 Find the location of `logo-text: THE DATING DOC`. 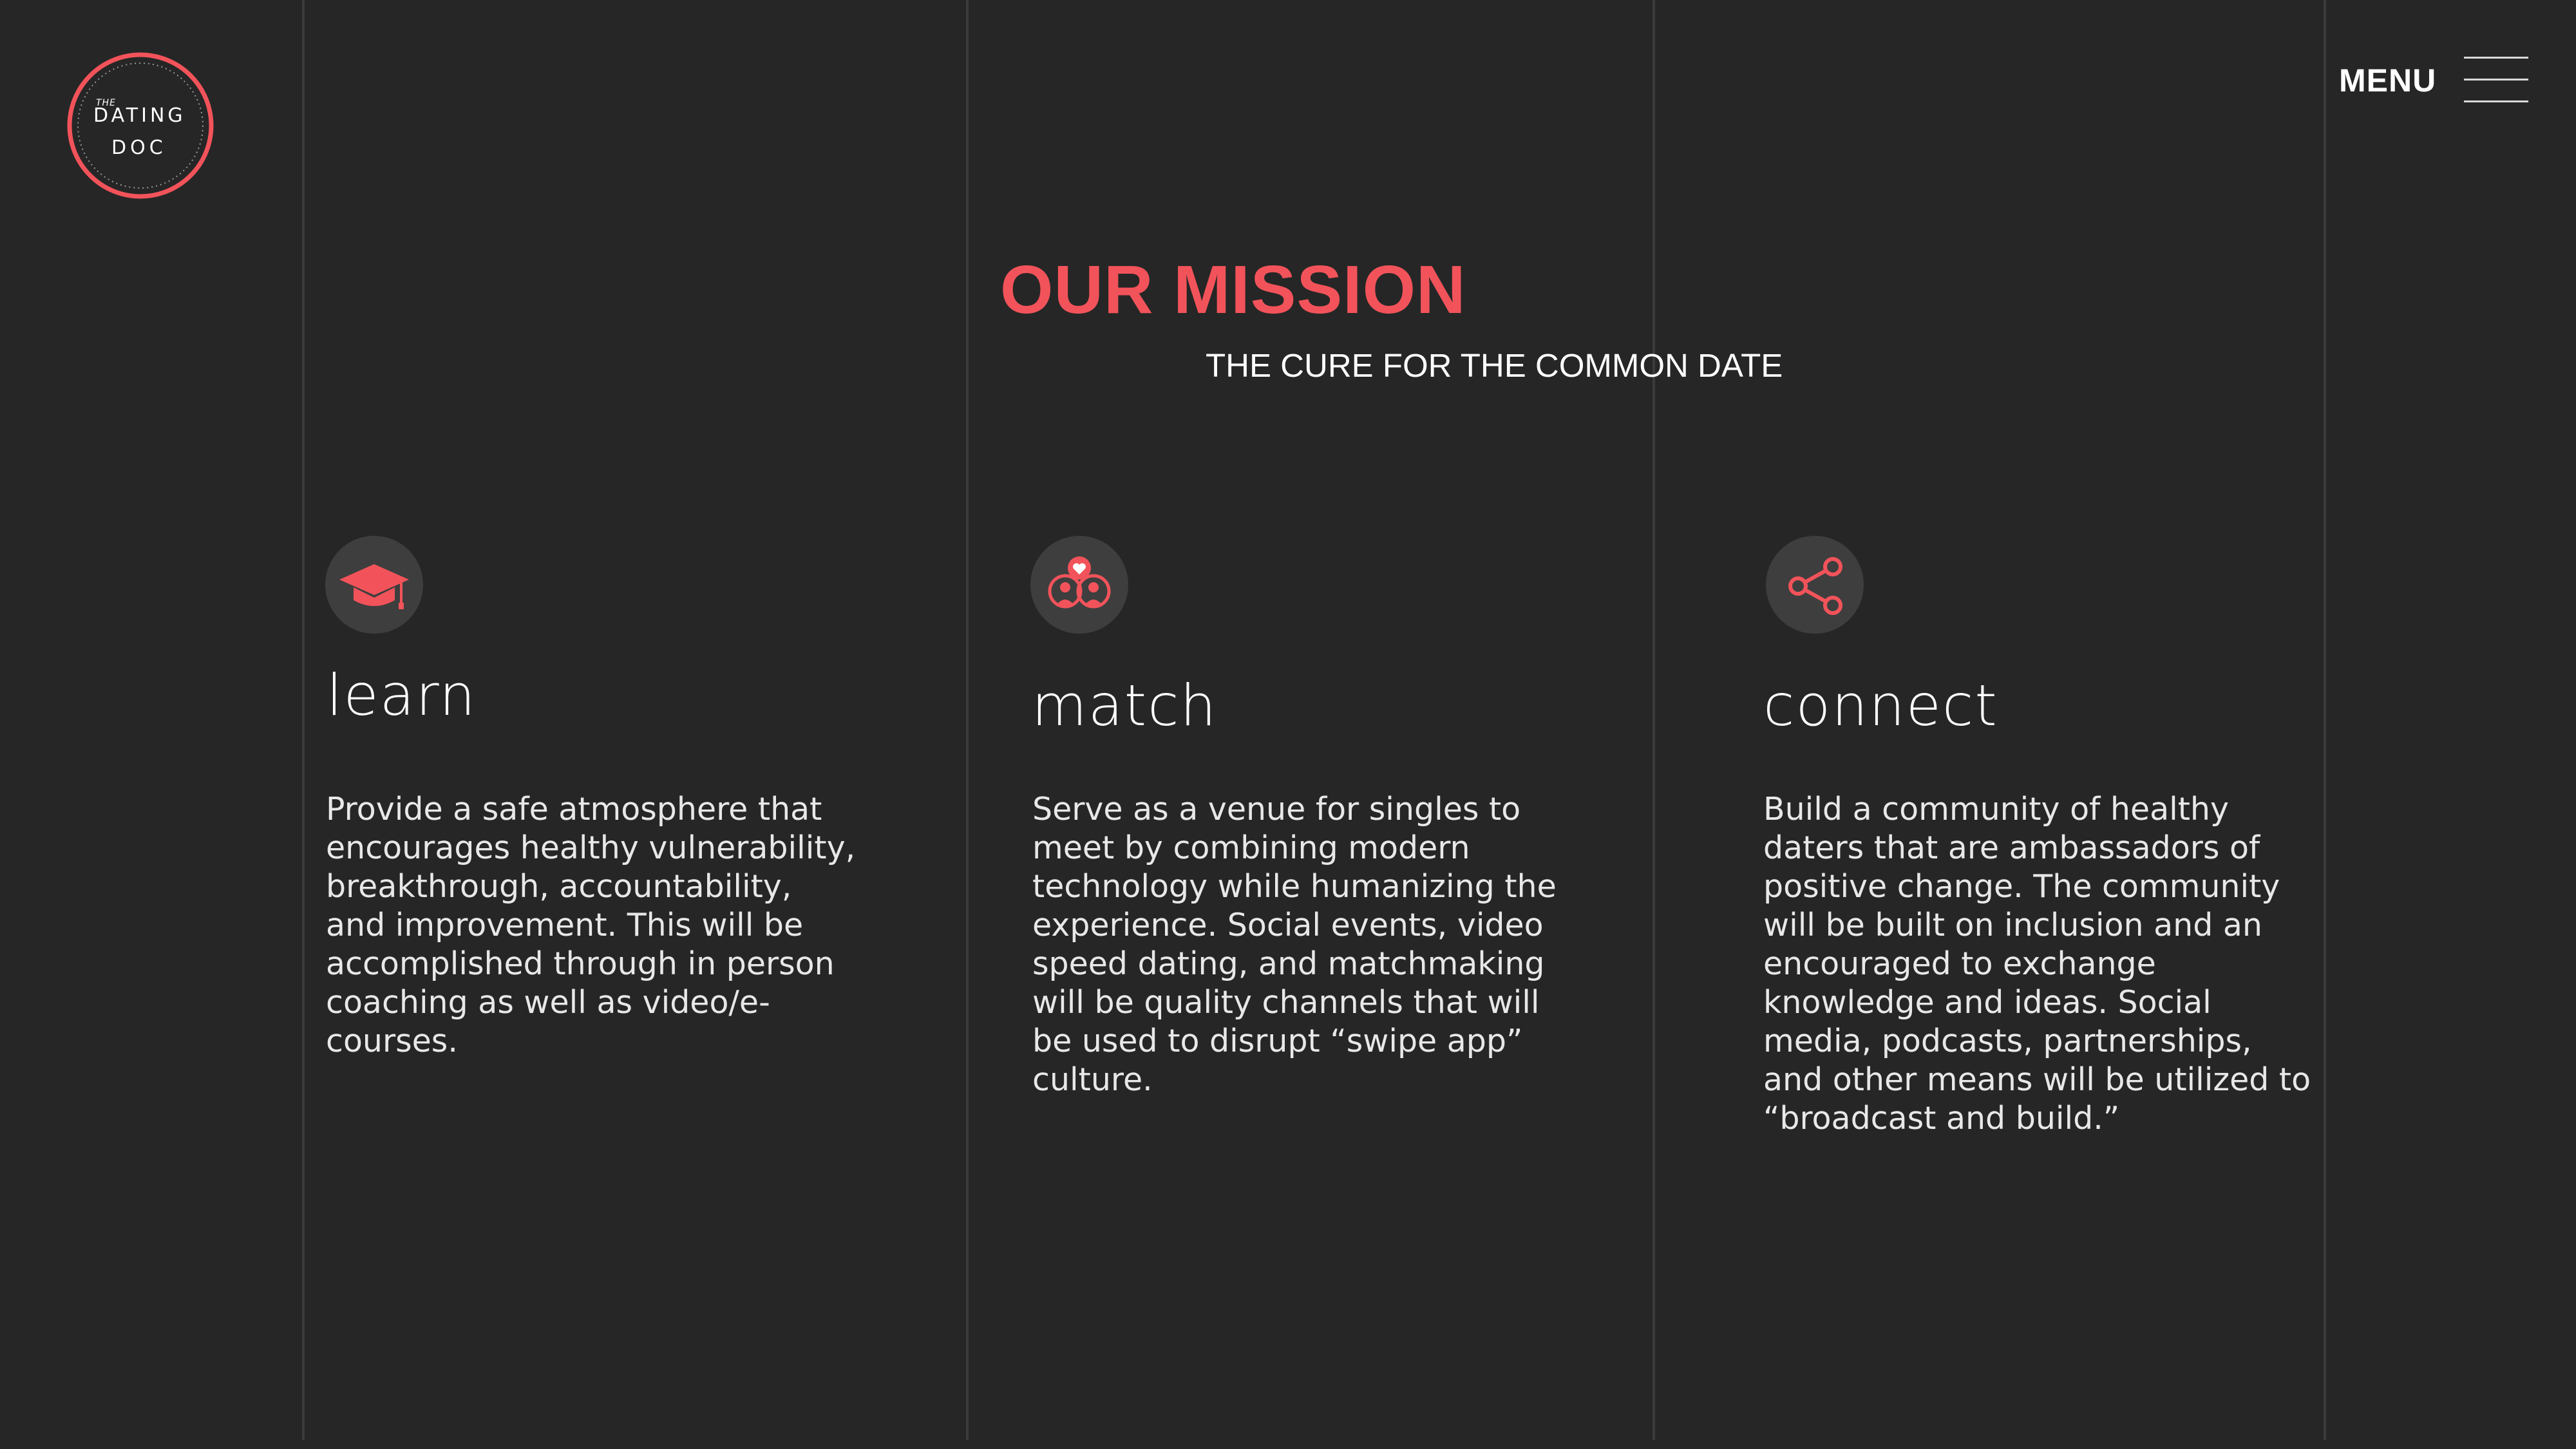

logo-text: THE DATING DOC is located at coordinates (140, 126).